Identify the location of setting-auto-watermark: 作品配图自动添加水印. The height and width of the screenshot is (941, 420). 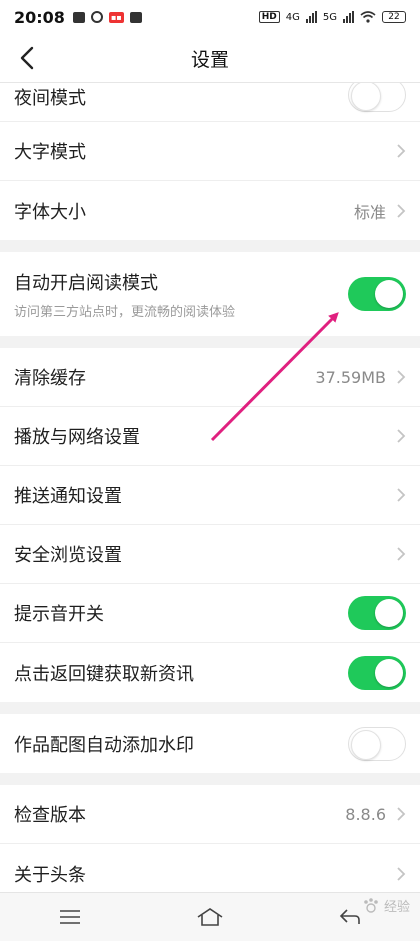
(210, 743).